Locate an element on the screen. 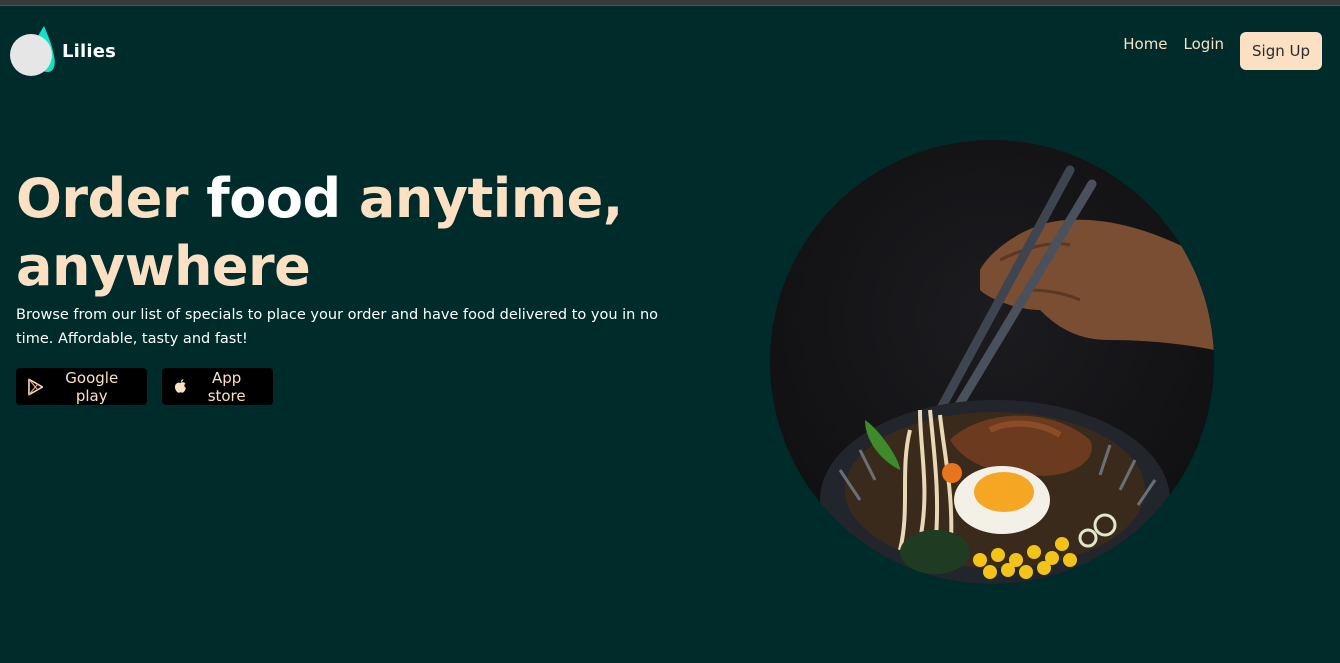 Image resolution: width=1340 pixels, height=663 pixels. google-play-label: Google play is located at coordinates (92, 386).